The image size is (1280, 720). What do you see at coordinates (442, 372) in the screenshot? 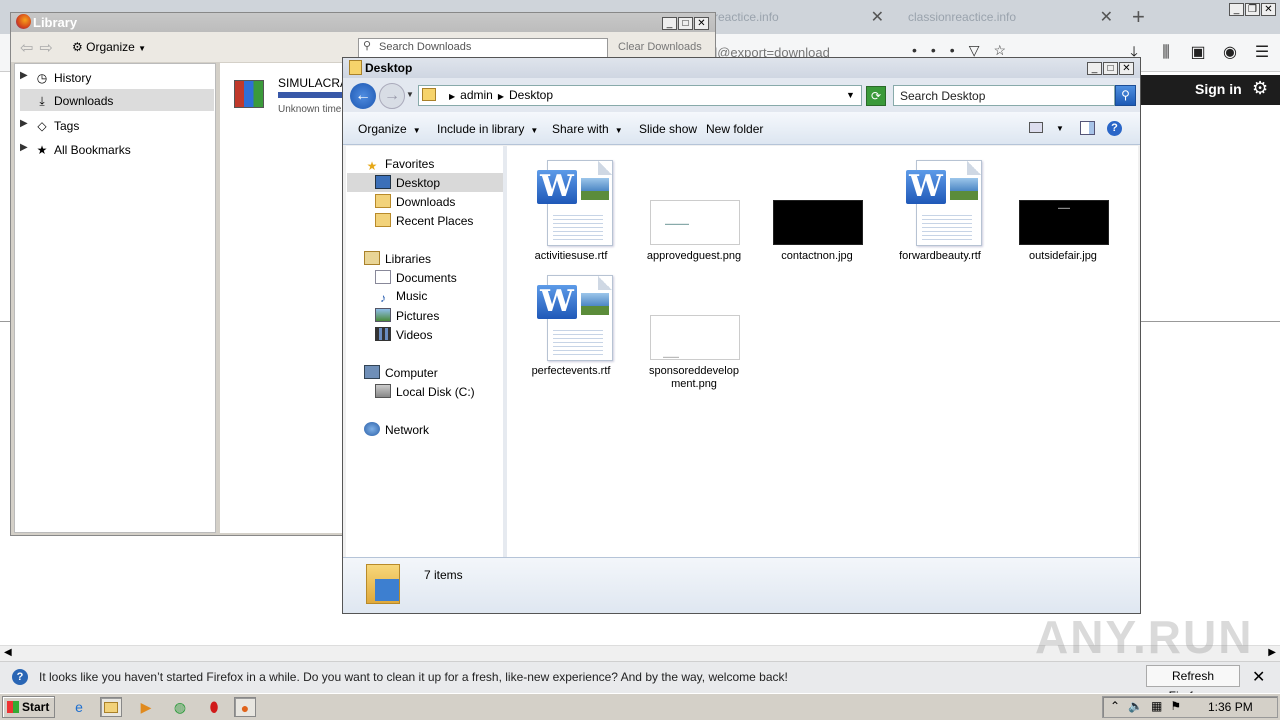
I see `nav-computer: Computer` at bounding box center [442, 372].